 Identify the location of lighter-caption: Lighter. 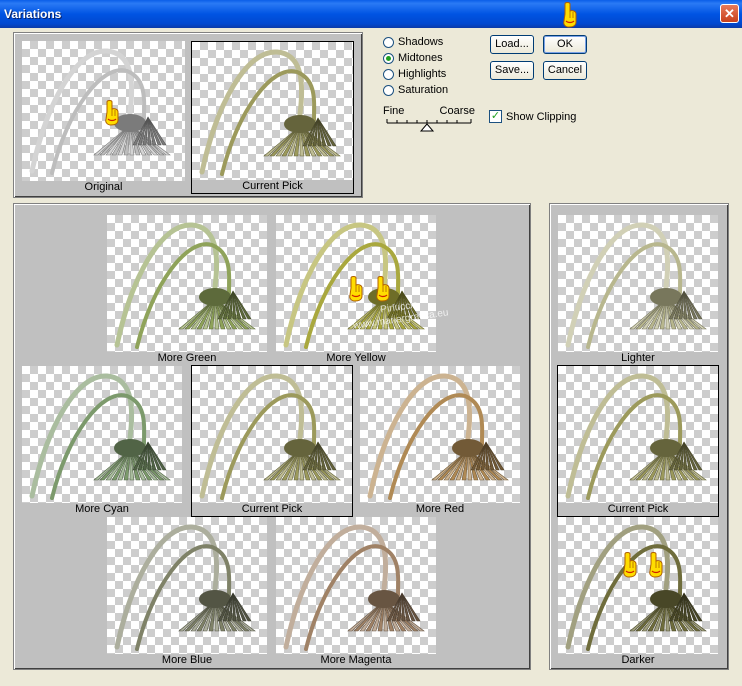
(638, 358).